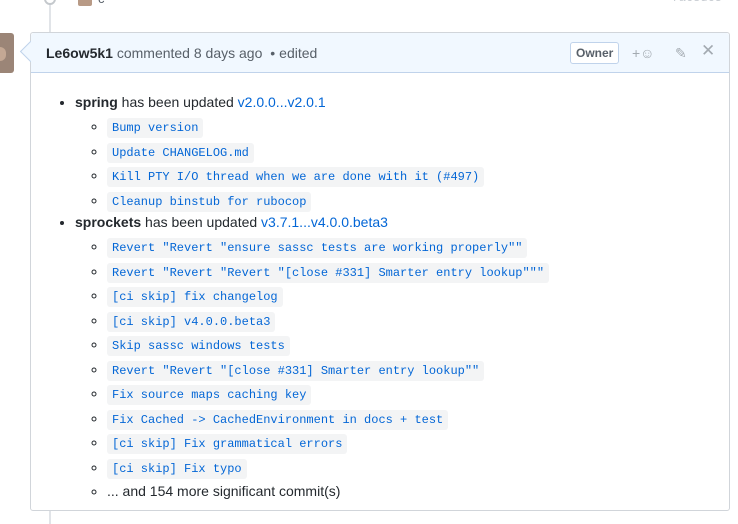 This screenshot has width=738, height=524. Describe the element at coordinates (85, 3) in the screenshot. I see `commit-author-avatar` at that location.